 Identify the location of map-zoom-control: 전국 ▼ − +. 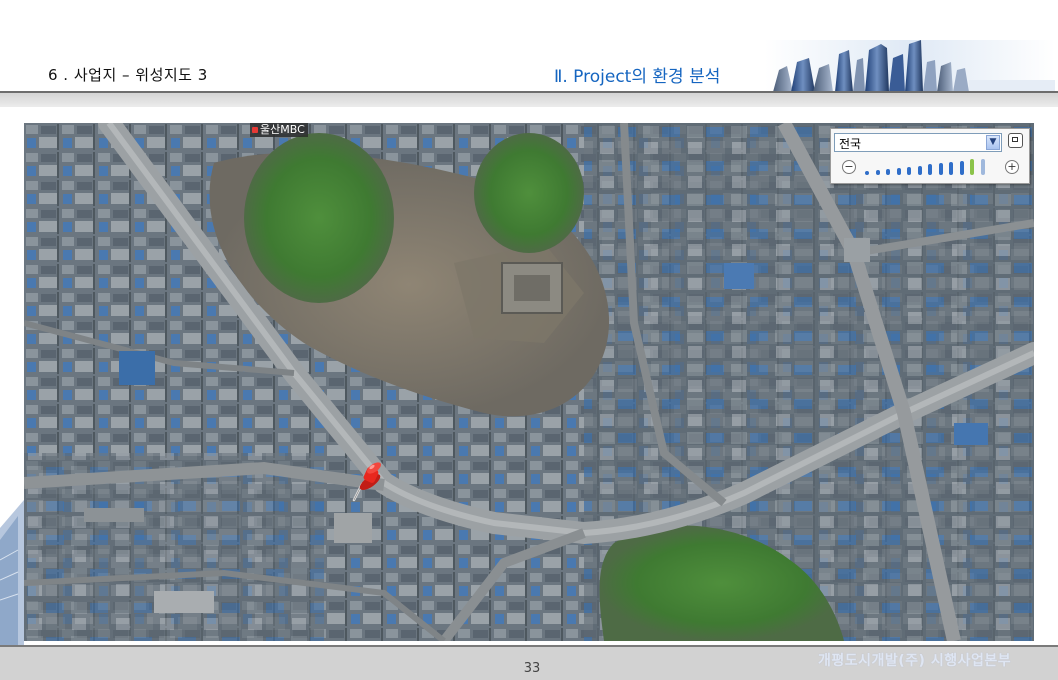
(930, 156).